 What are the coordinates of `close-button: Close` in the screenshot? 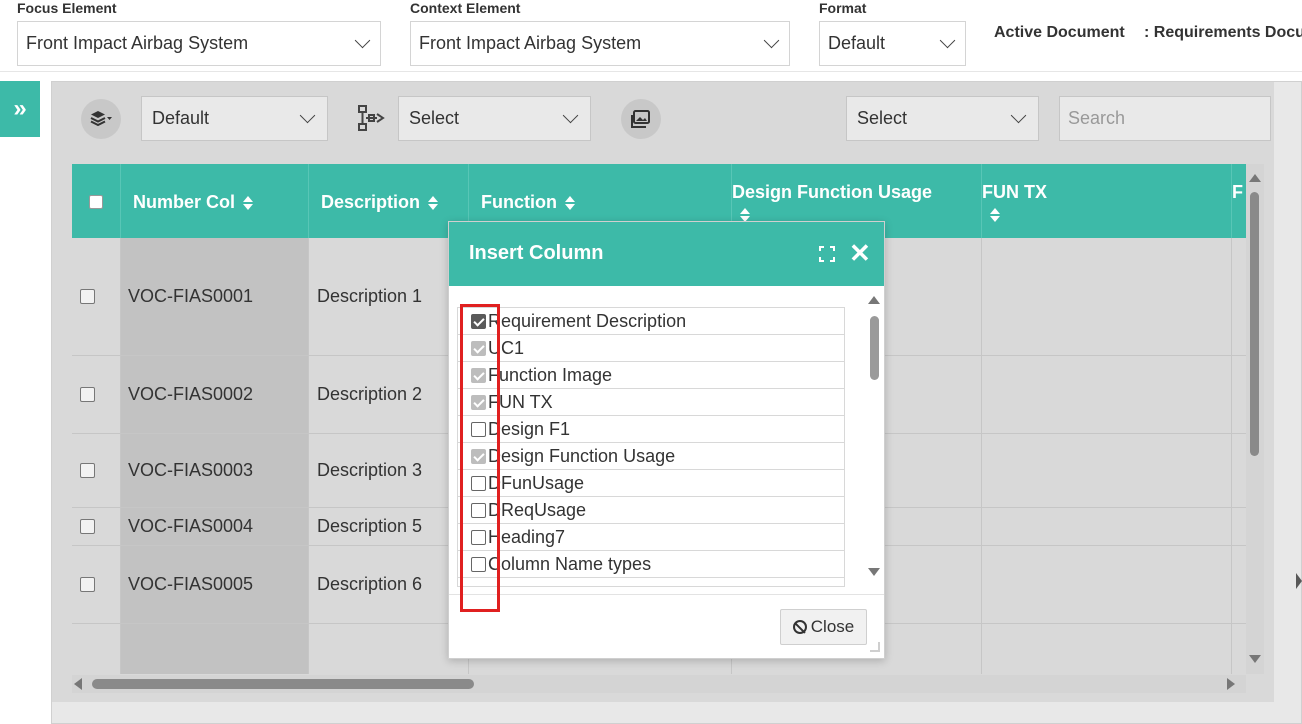 It's located at (823, 627).